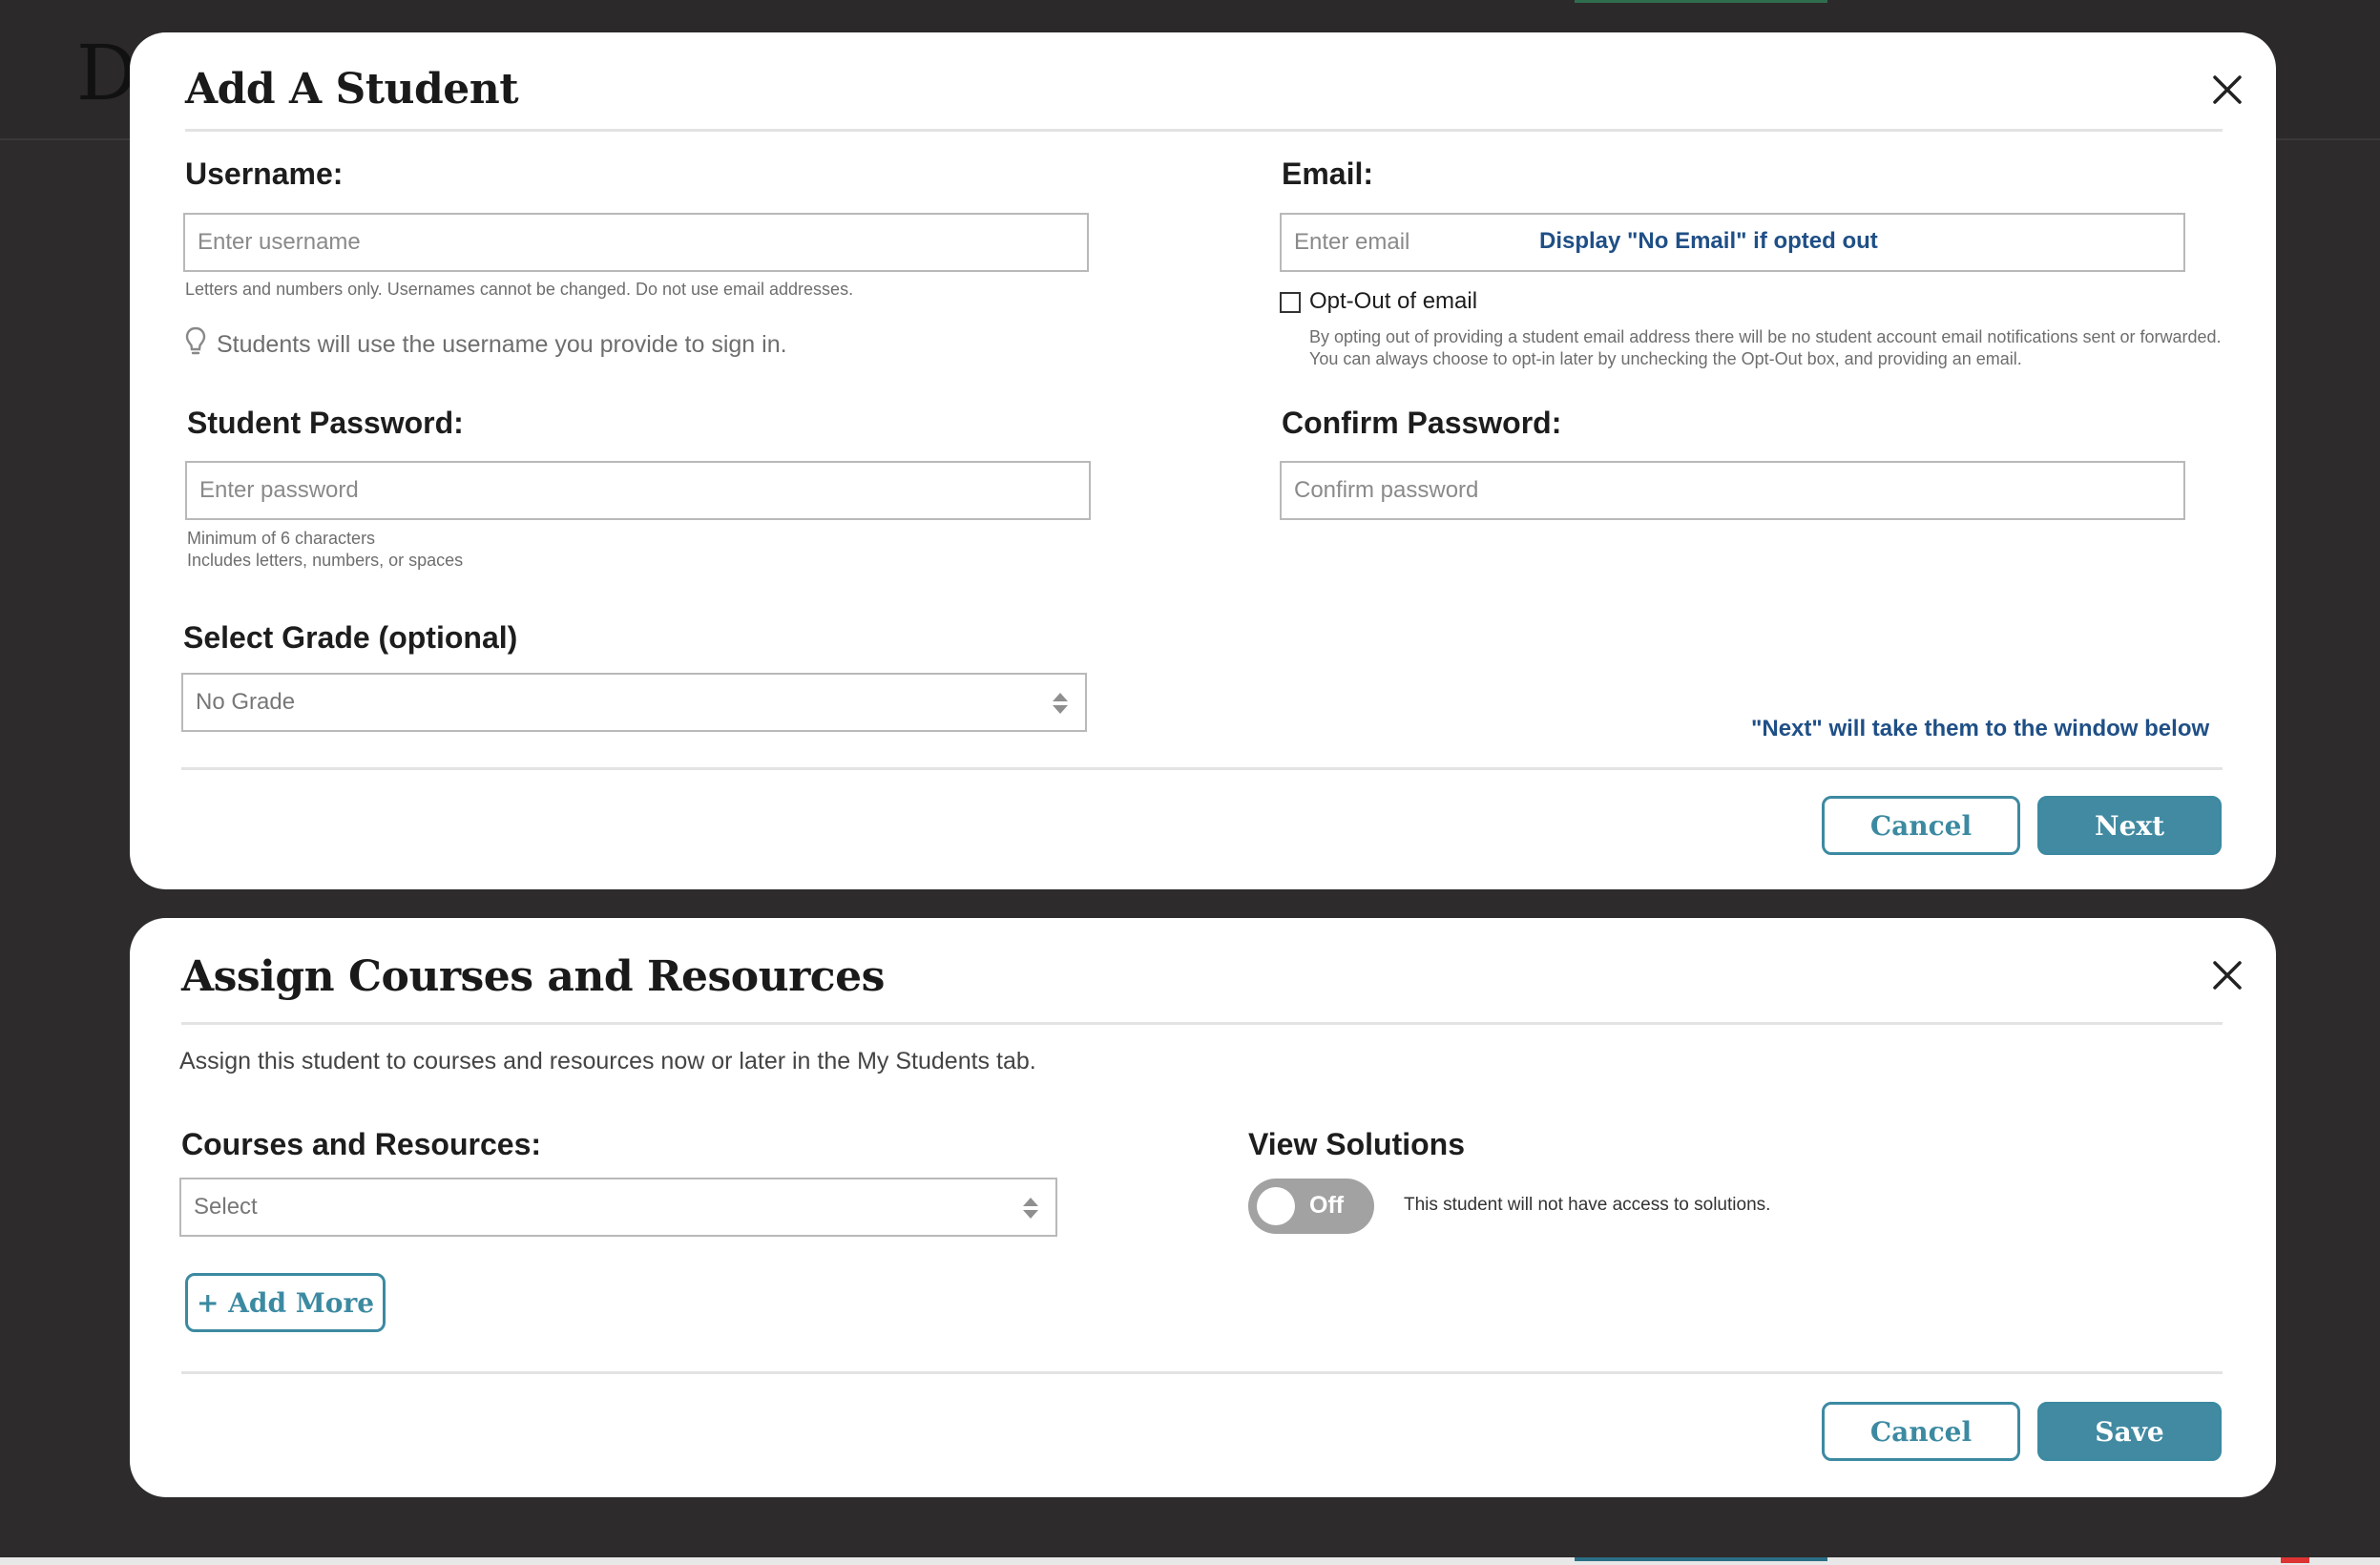 This screenshot has height=1565, width=2380. What do you see at coordinates (352, 89) in the screenshot?
I see `add-student-title: Add A Student` at bounding box center [352, 89].